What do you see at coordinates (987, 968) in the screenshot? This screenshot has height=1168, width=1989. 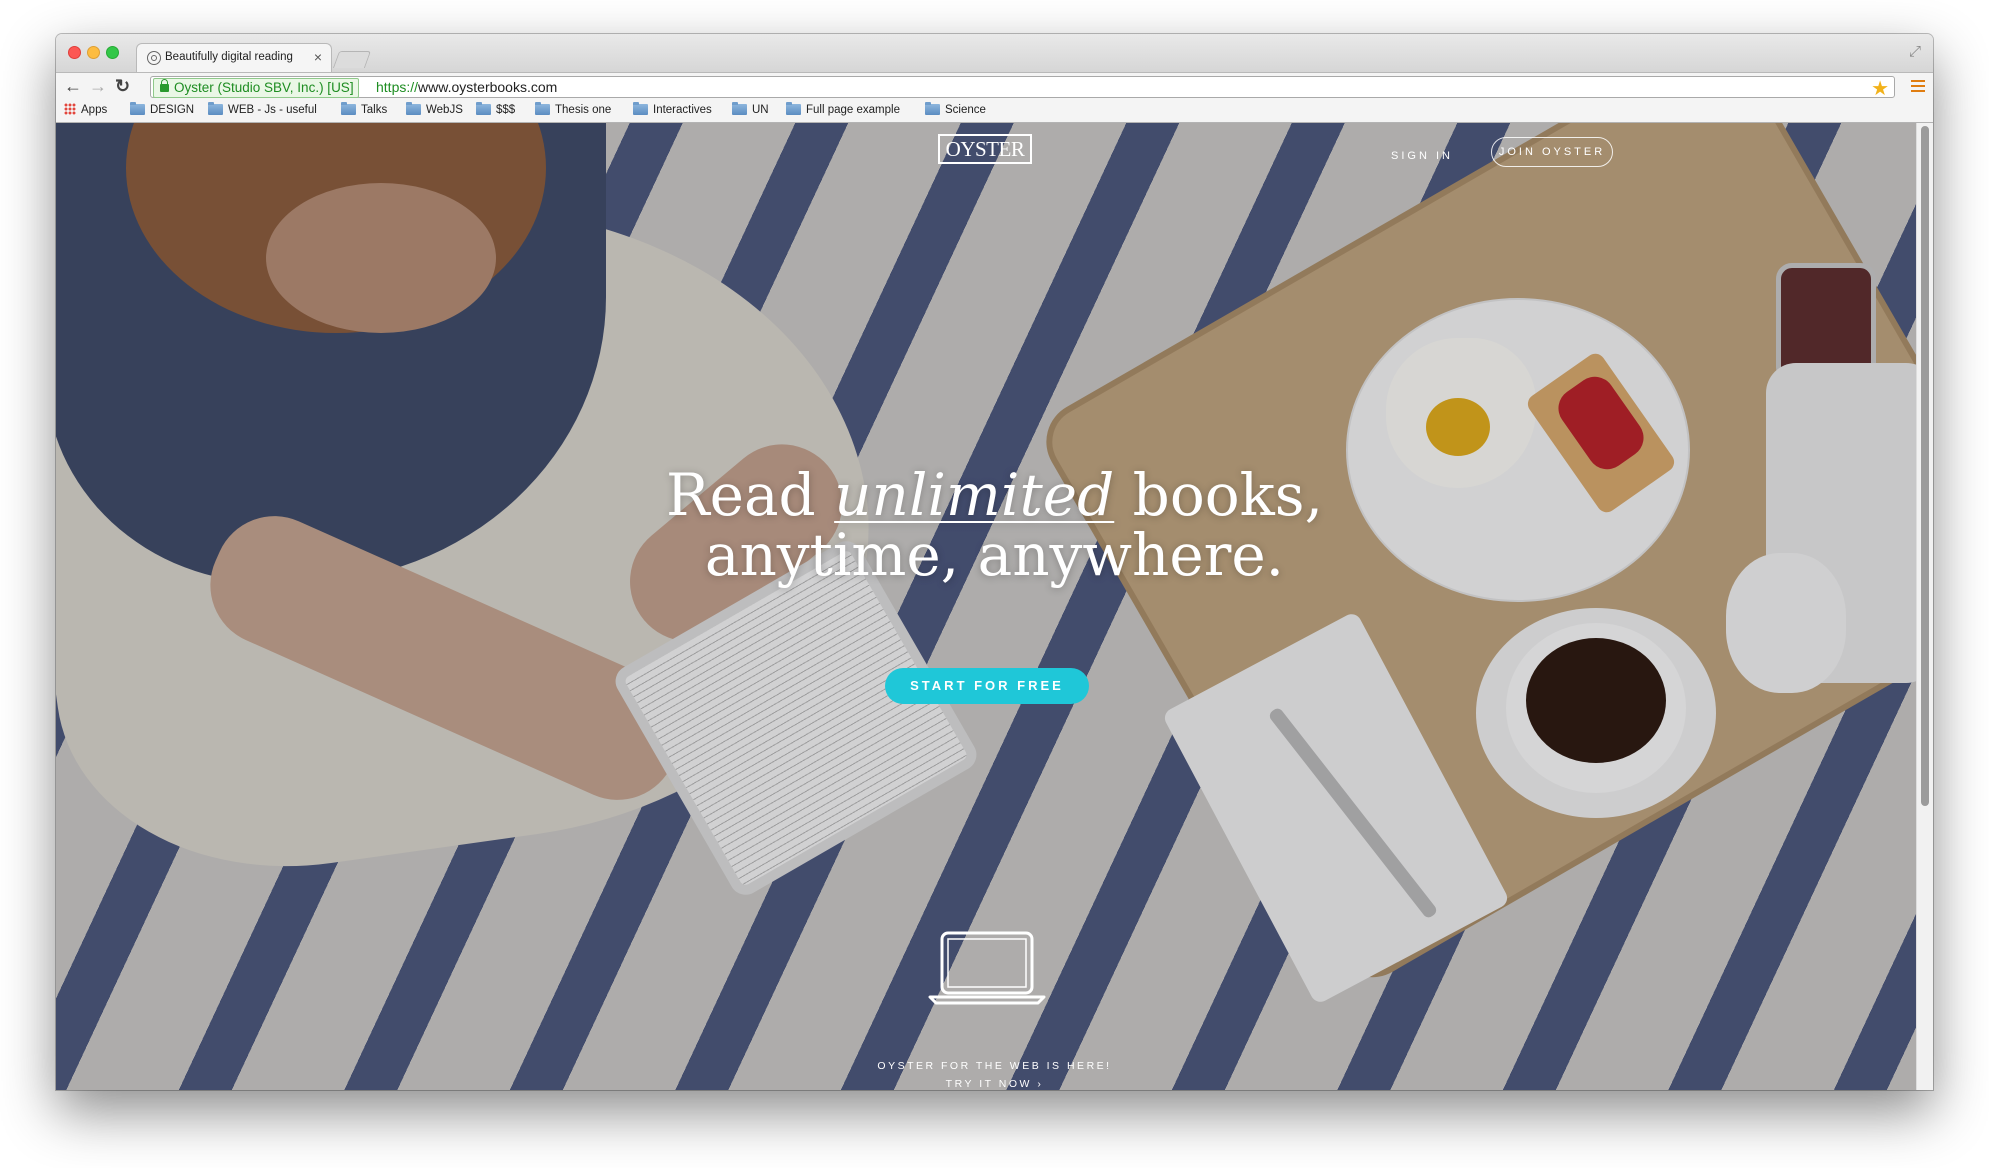 I see `laptop-icon` at bounding box center [987, 968].